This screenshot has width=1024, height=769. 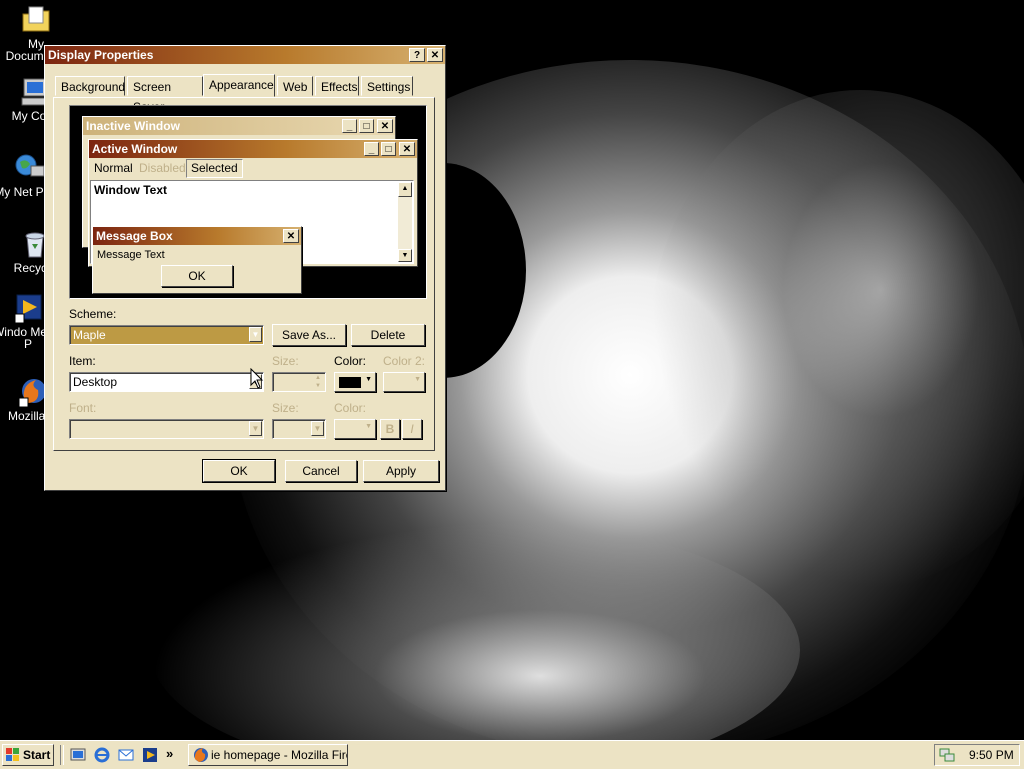 What do you see at coordinates (299, 429) in the screenshot?
I see `font-size-dropdown: ▼` at bounding box center [299, 429].